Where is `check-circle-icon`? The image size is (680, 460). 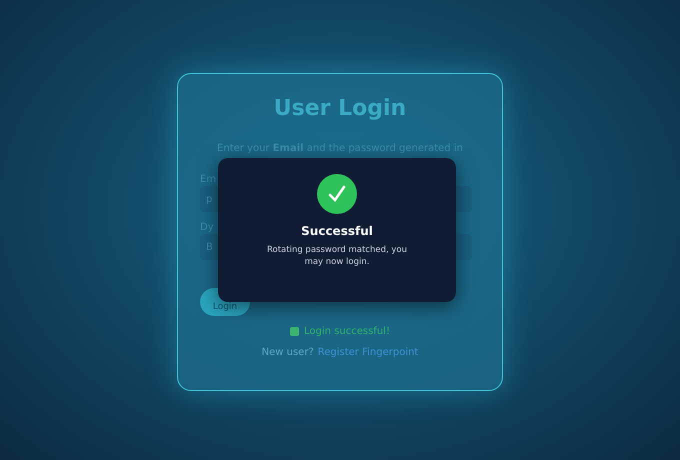
check-circle-icon is located at coordinates (337, 194).